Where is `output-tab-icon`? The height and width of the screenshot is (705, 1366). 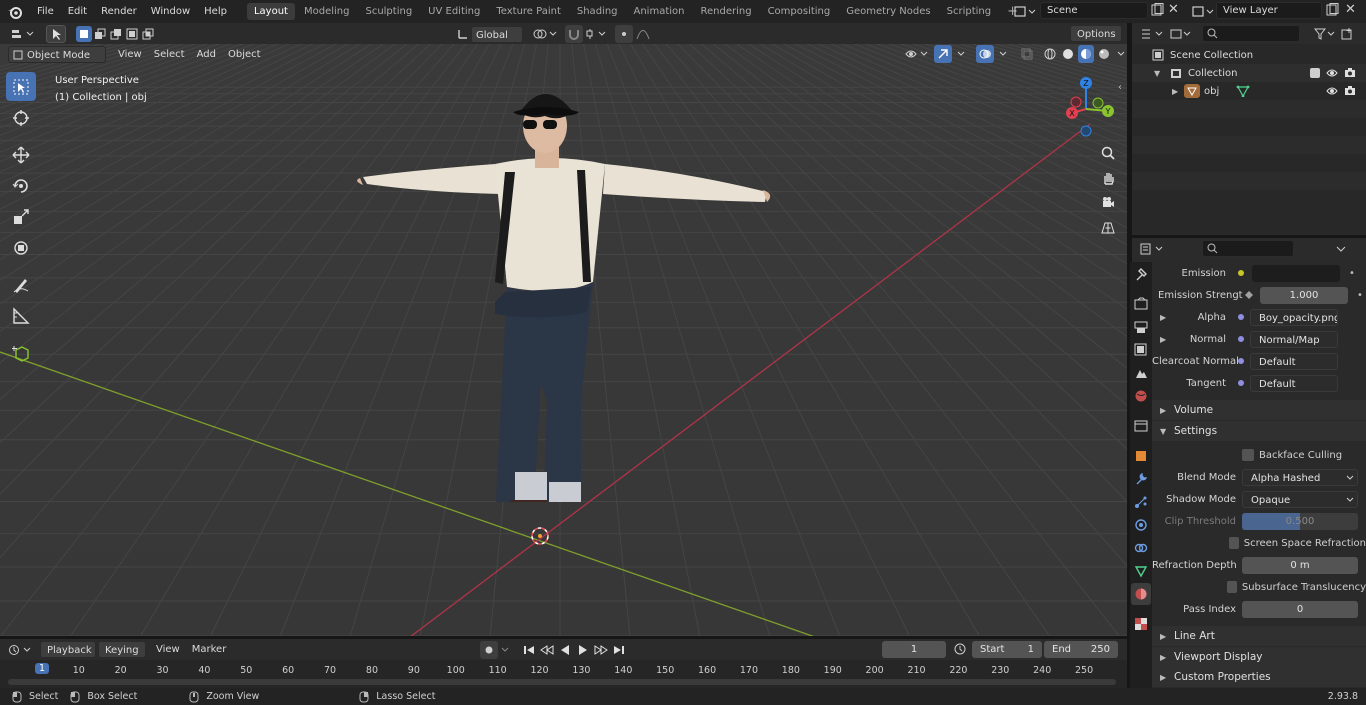
output-tab-icon is located at coordinates (1141, 327).